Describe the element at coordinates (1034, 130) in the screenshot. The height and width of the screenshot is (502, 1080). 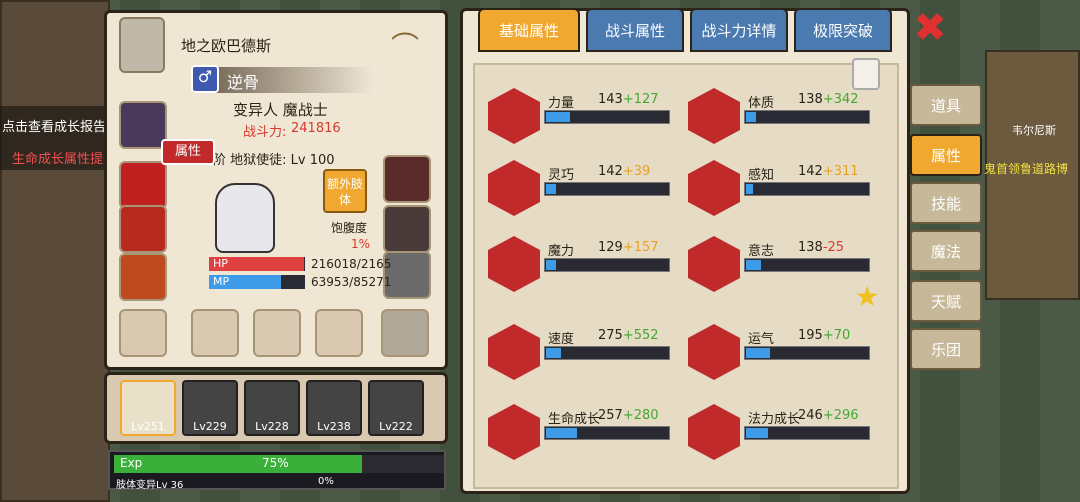
I see `map-town-label: 韦尔尼斯` at that location.